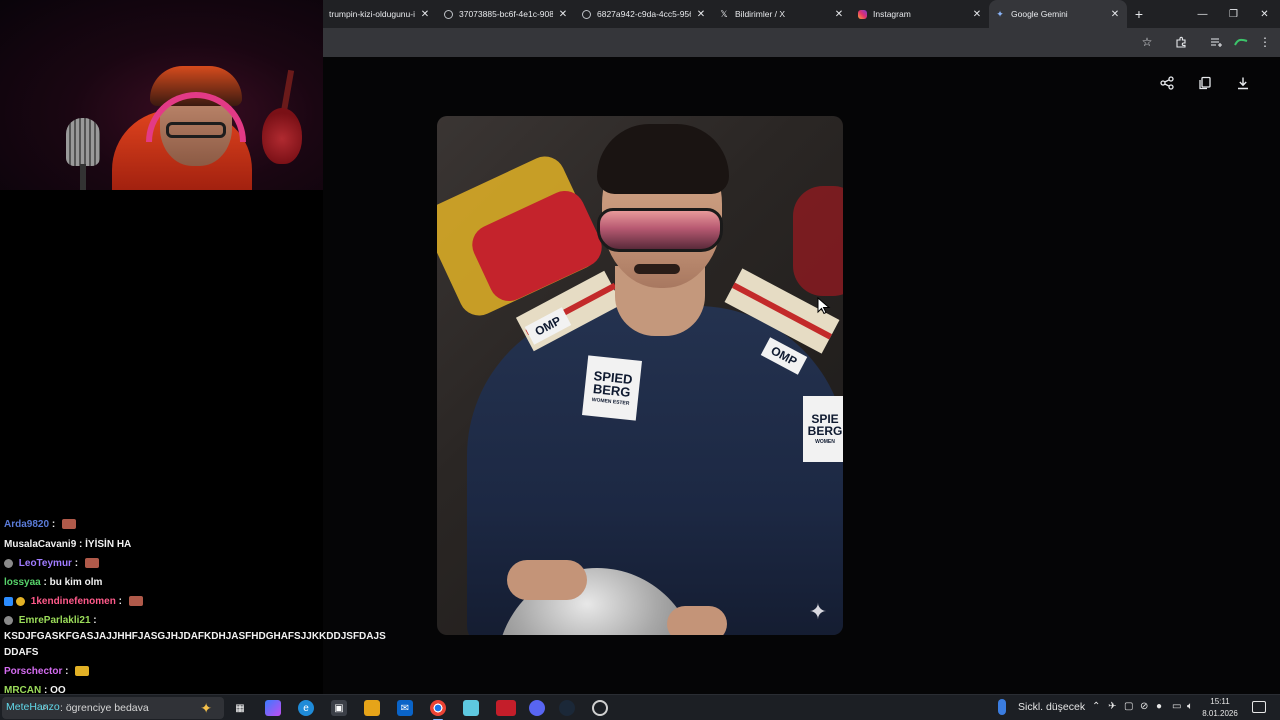 This screenshot has height=720, width=1280. Describe the element at coordinates (818, 241) in the screenshot. I see `background-right-shape` at that location.